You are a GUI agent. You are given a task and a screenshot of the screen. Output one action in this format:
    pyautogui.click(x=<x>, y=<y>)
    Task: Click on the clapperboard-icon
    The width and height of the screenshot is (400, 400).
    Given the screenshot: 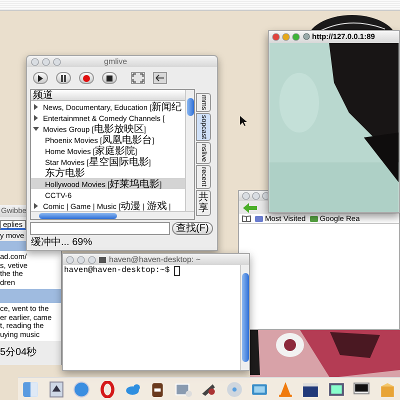 What is the action you would take?
    pyautogui.click(x=311, y=389)
    